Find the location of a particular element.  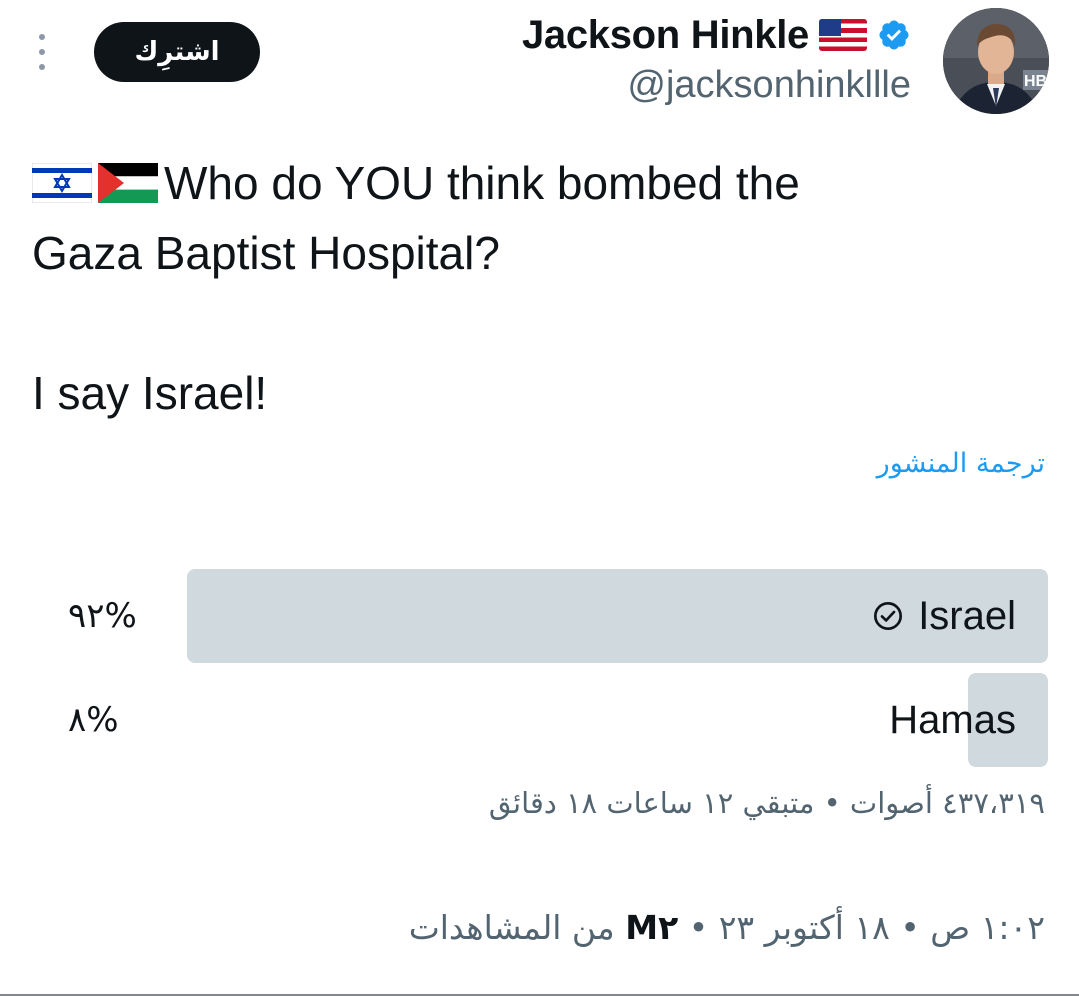

tweet-text-line-2: Gaza Baptist Hospital? is located at coordinates (266, 253).